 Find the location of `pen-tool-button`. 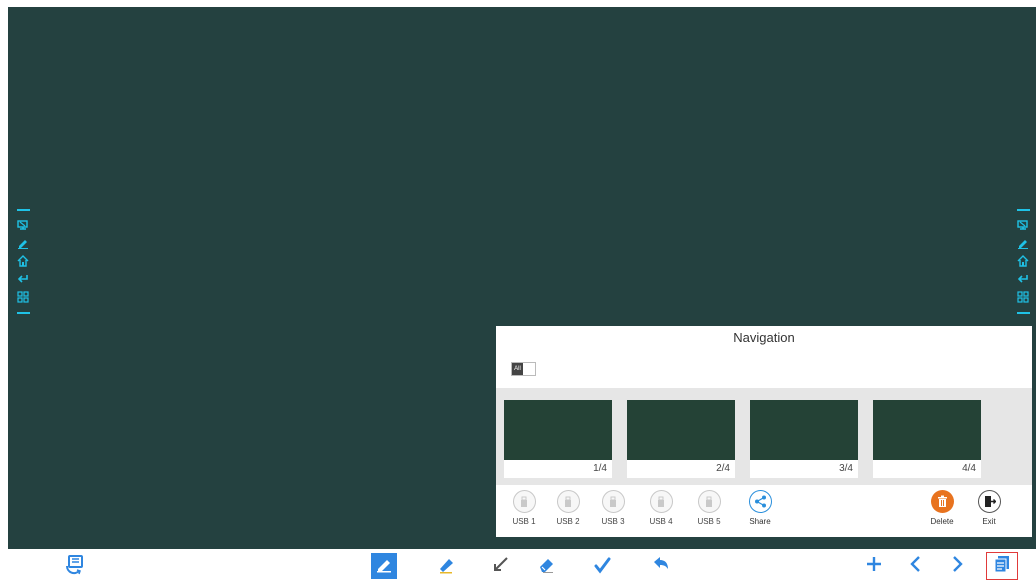

pen-tool-button is located at coordinates (384, 566).